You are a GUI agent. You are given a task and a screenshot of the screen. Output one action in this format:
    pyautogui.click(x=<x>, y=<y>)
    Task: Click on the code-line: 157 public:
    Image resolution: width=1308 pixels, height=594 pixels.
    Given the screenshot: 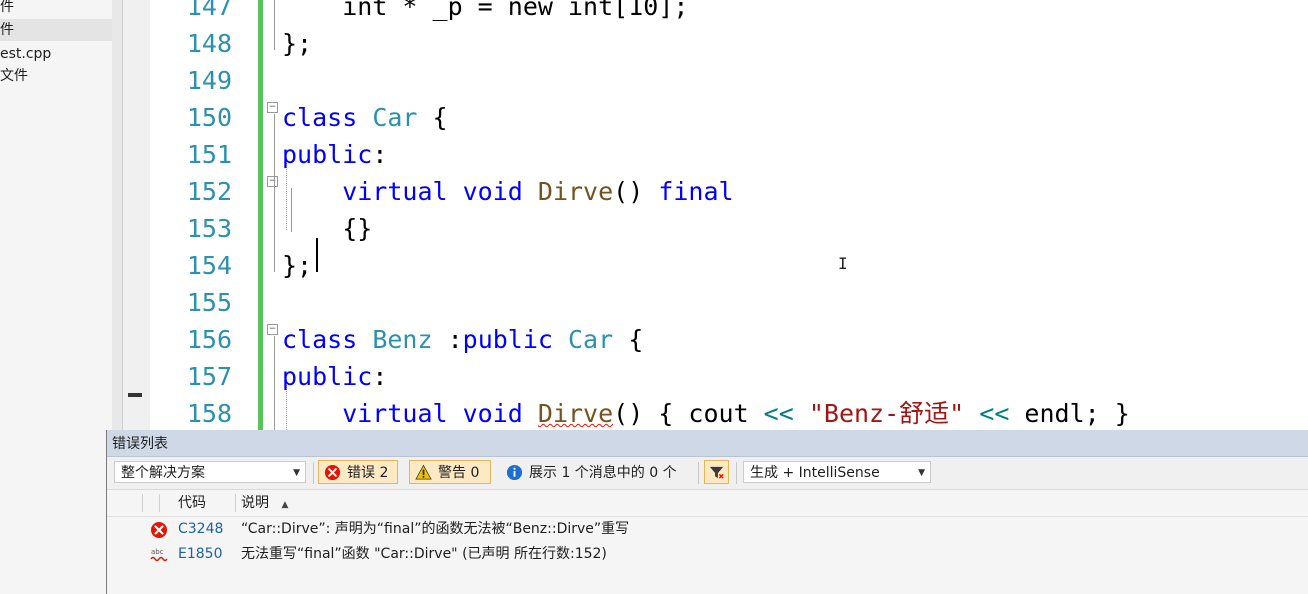 What is the action you would take?
    pyautogui.click(x=729, y=376)
    